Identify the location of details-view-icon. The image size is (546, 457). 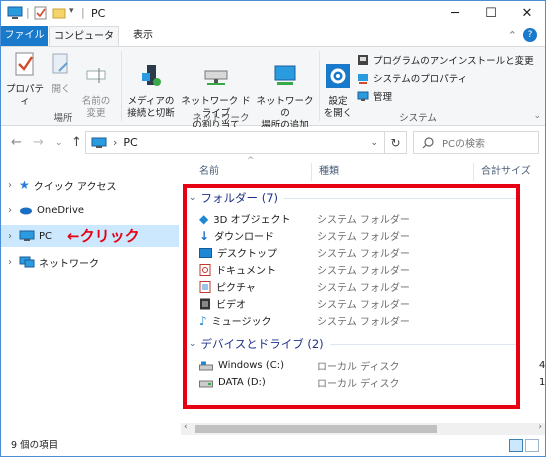
(516, 445).